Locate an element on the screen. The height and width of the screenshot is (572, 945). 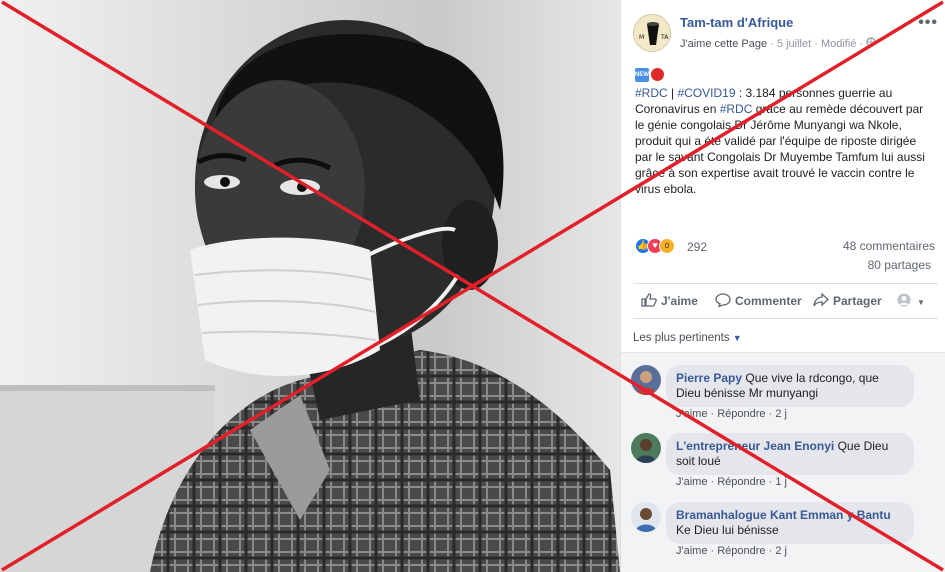
shares-count: 80 partages is located at coordinates (899, 265).